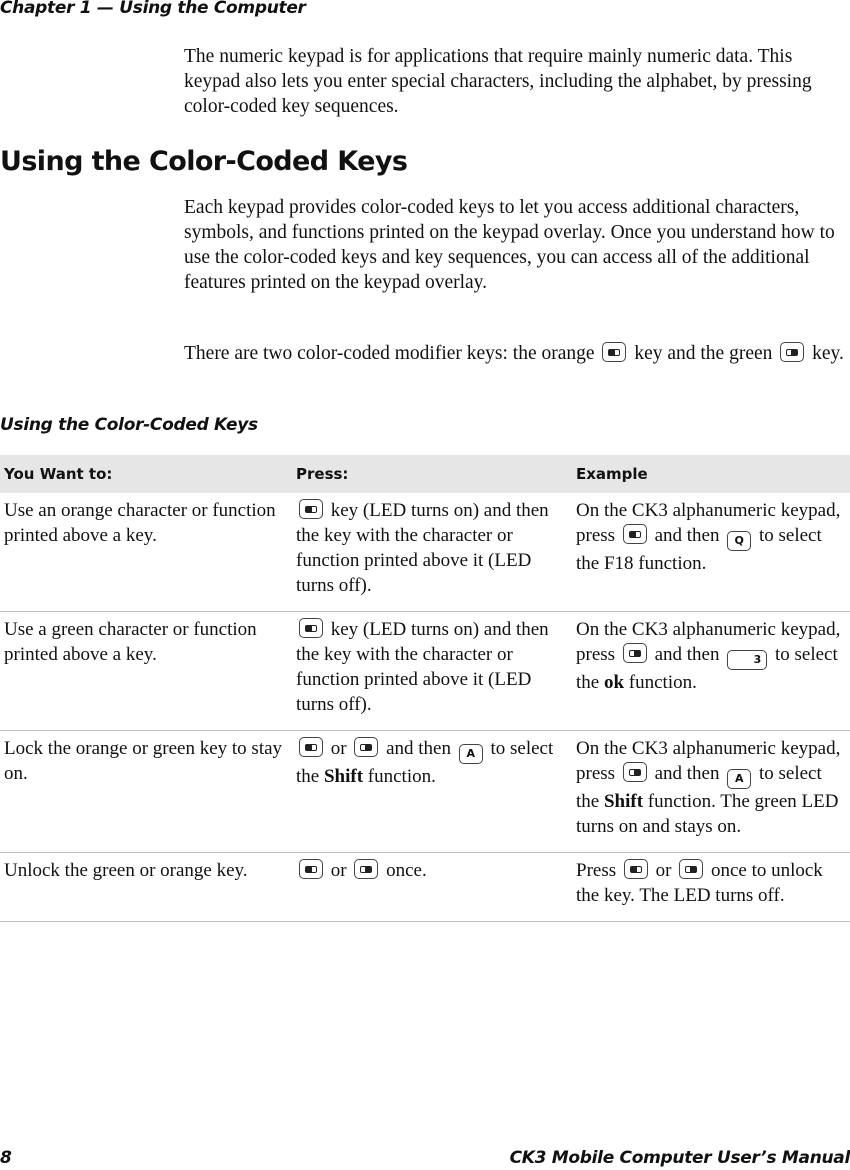 Image resolution: width=850 pixels, height=1170 pixels. Describe the element at coordinates (432, 887) in the screenshot. I see `cell-press: or once.` at that location.